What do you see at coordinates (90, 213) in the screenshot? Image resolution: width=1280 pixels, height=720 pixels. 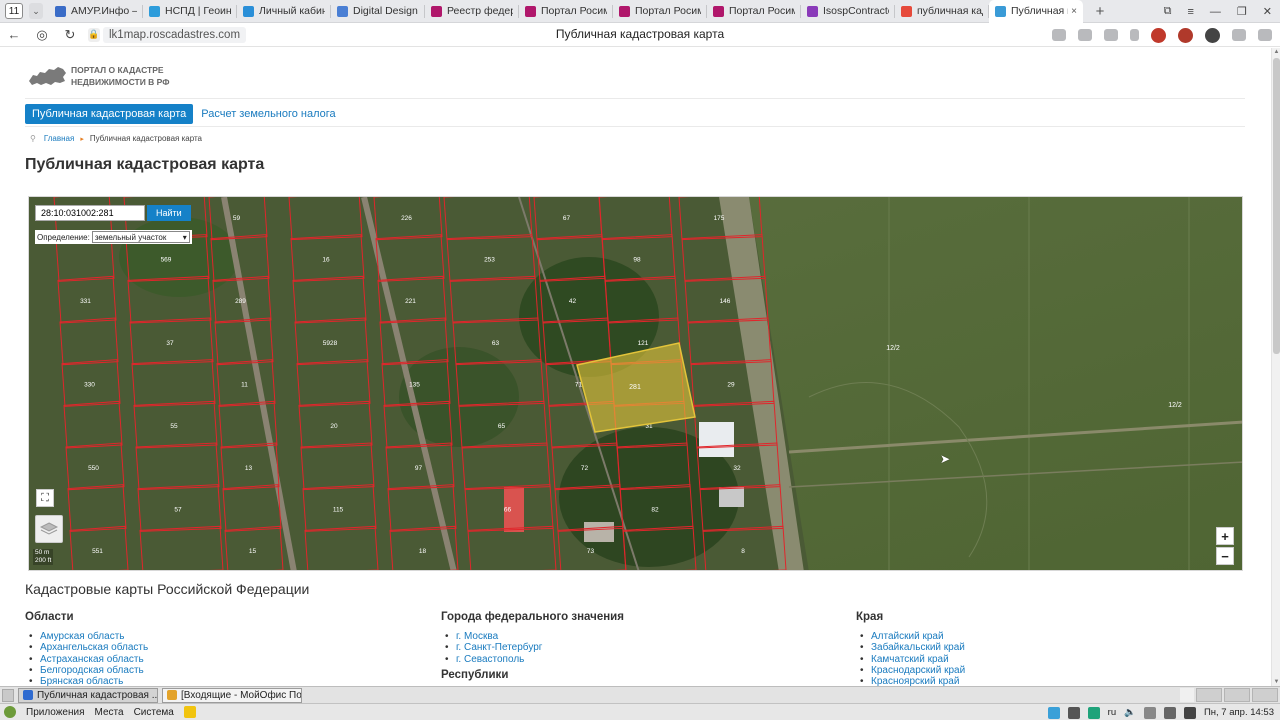 I see `cadastral-number-input` at bounding box center [90, 213].